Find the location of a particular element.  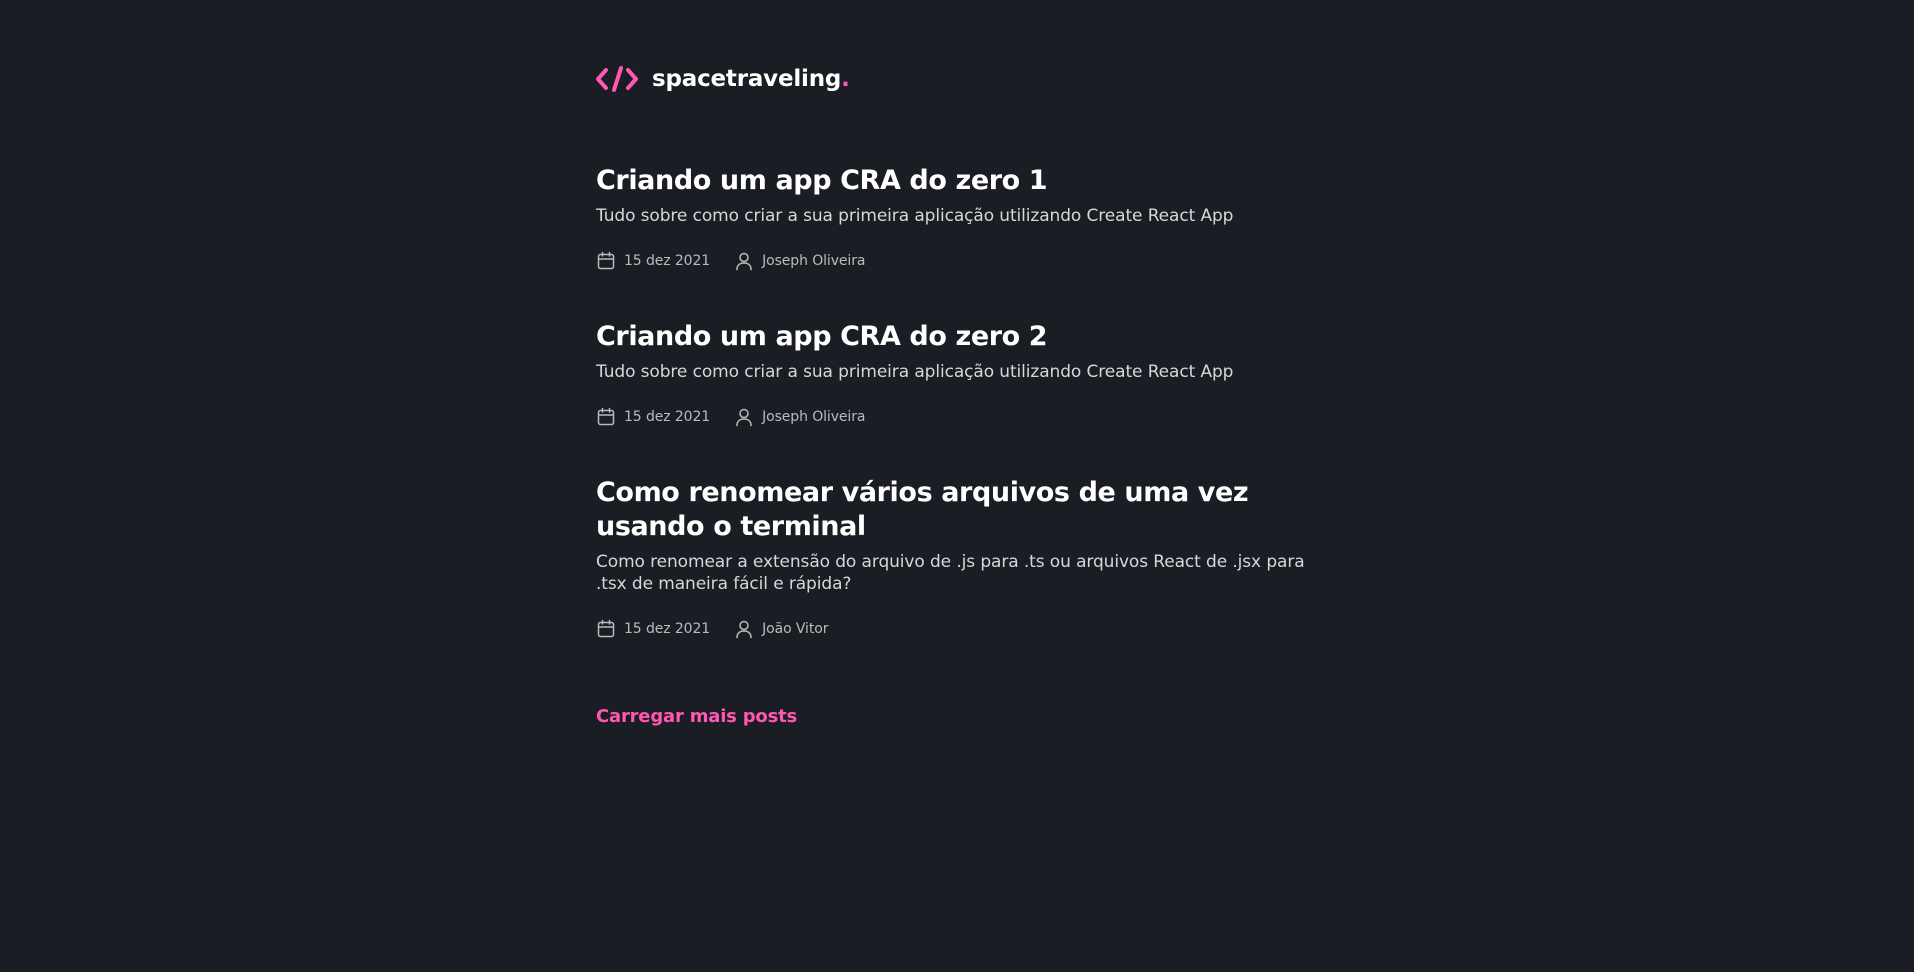

post-title: Criando um app CRA do zero 1 is located at coordinates (956, 181).